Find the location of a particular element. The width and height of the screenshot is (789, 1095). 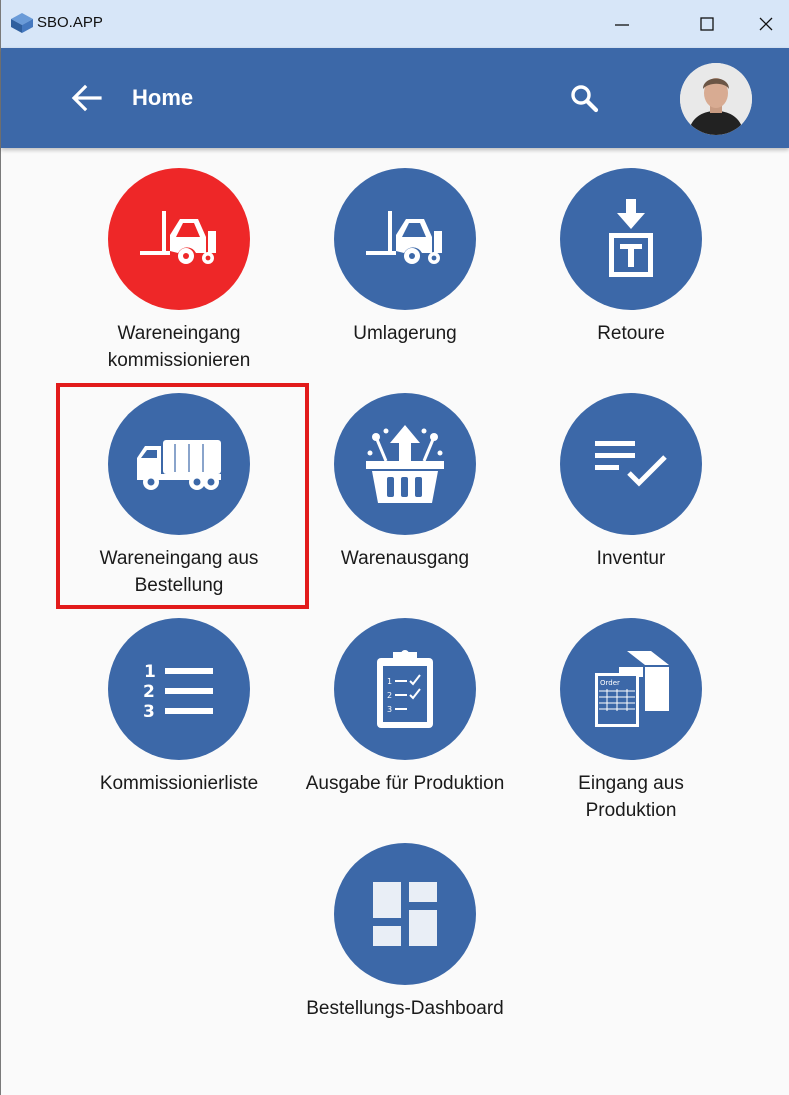

app-logo-icon is located at coordinates (22, 23).